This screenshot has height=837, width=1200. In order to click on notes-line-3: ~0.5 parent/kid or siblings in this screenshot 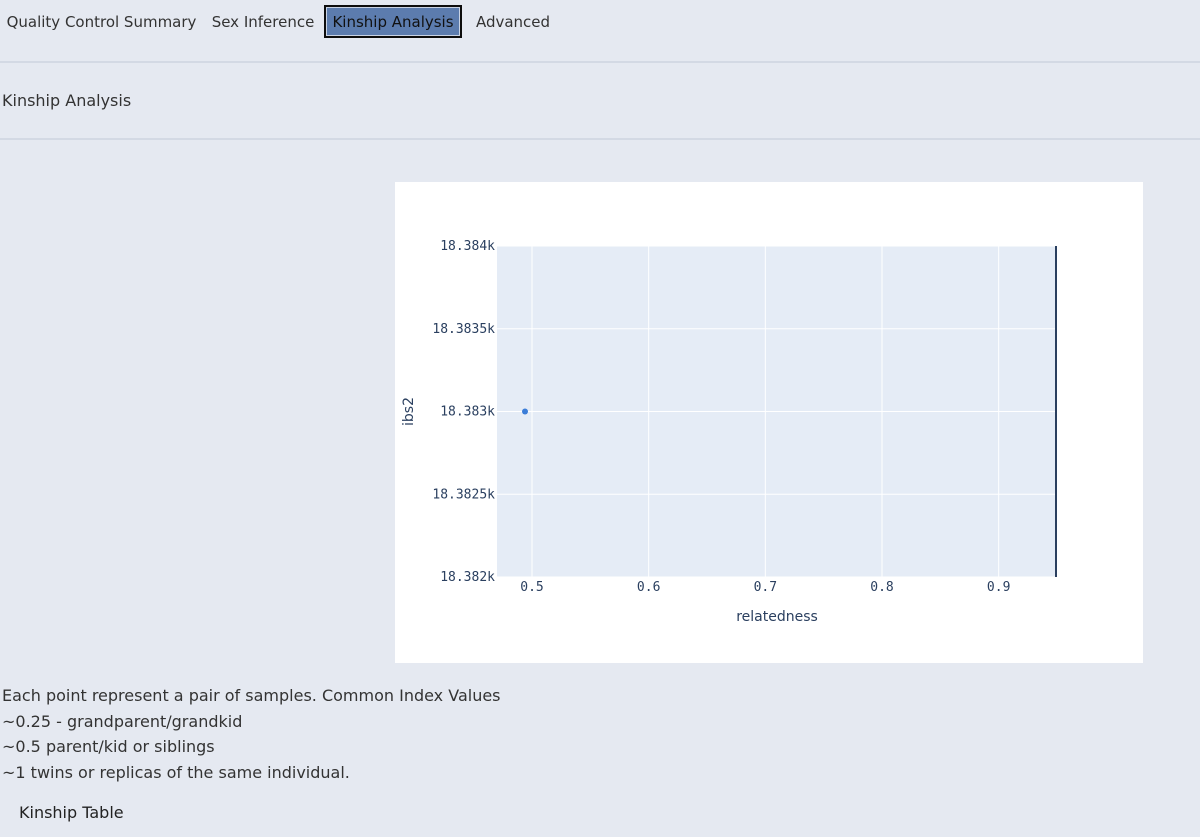, I will do `click(108, 746)`.